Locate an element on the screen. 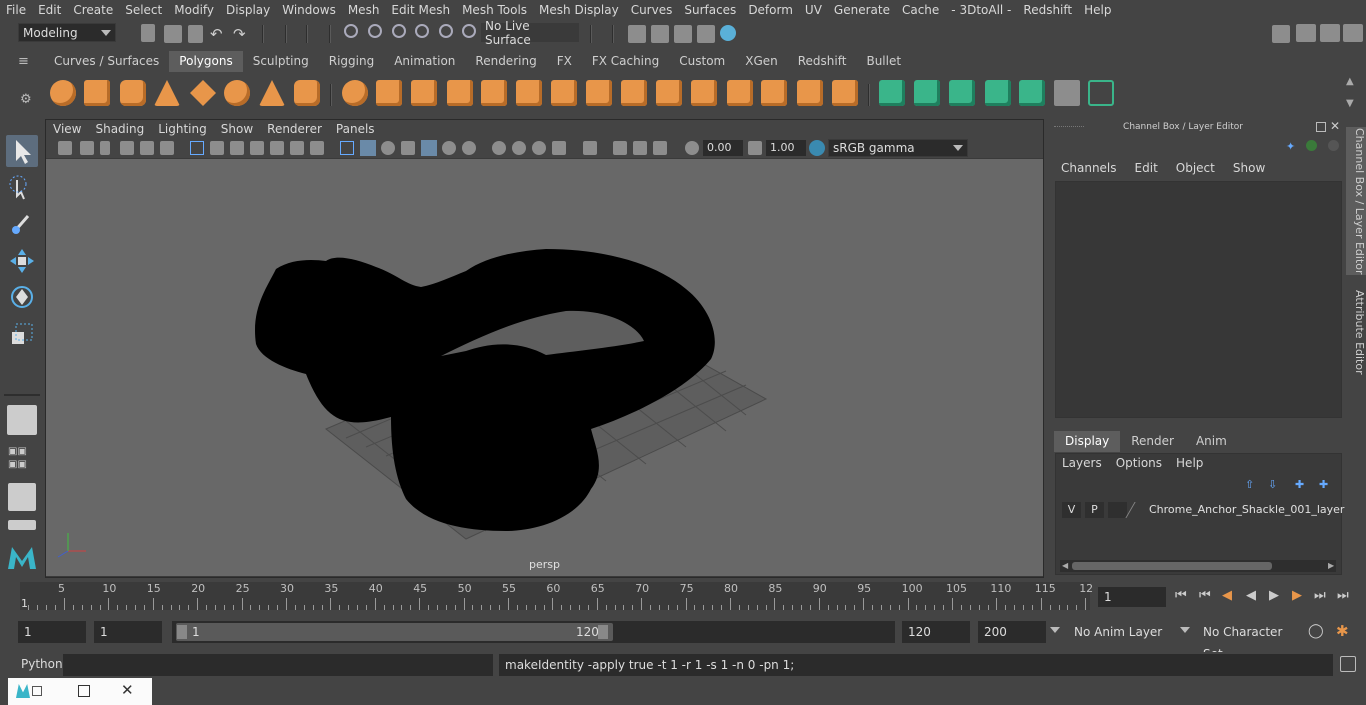  tab-curves-surfaces: Curves / Surfaces is located at coordinates (107, 61).